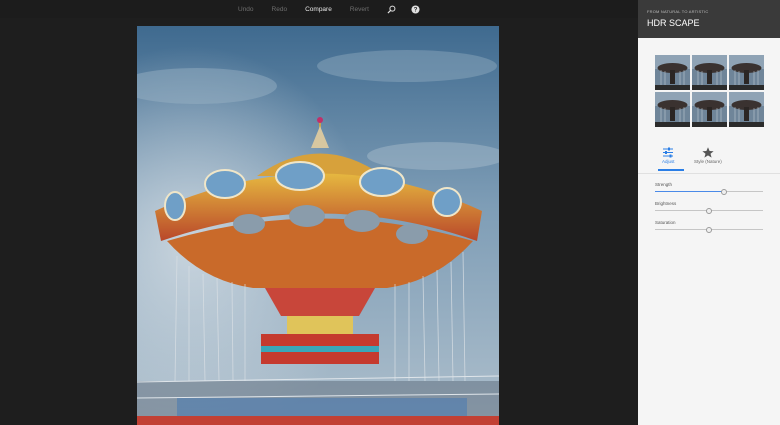 Image resolution: width=780 pixels, height=425 pixels. Describe the element at coordinates (708, 161) in the screenshot. I see `tab-style-label: Style (Nature)` at that location.